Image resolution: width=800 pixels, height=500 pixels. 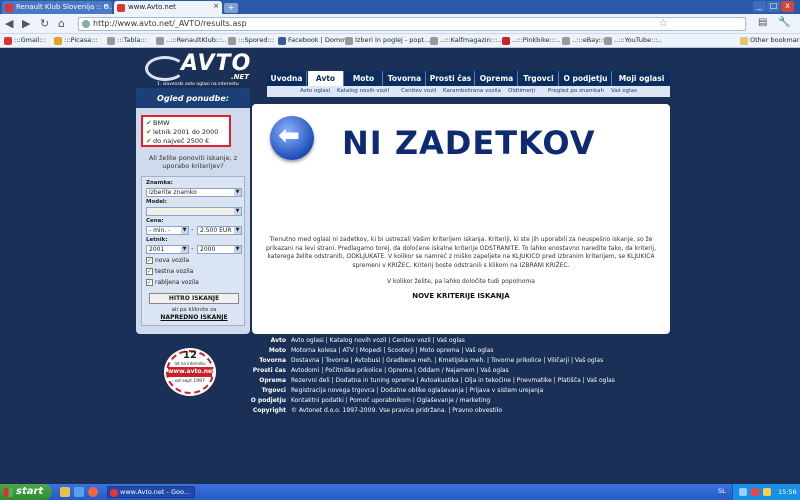 What do you see at coordinates (158, 123) in the screenshot?
I see `criterion-brand: ✔ BMW` at bounding box center [158, 123].